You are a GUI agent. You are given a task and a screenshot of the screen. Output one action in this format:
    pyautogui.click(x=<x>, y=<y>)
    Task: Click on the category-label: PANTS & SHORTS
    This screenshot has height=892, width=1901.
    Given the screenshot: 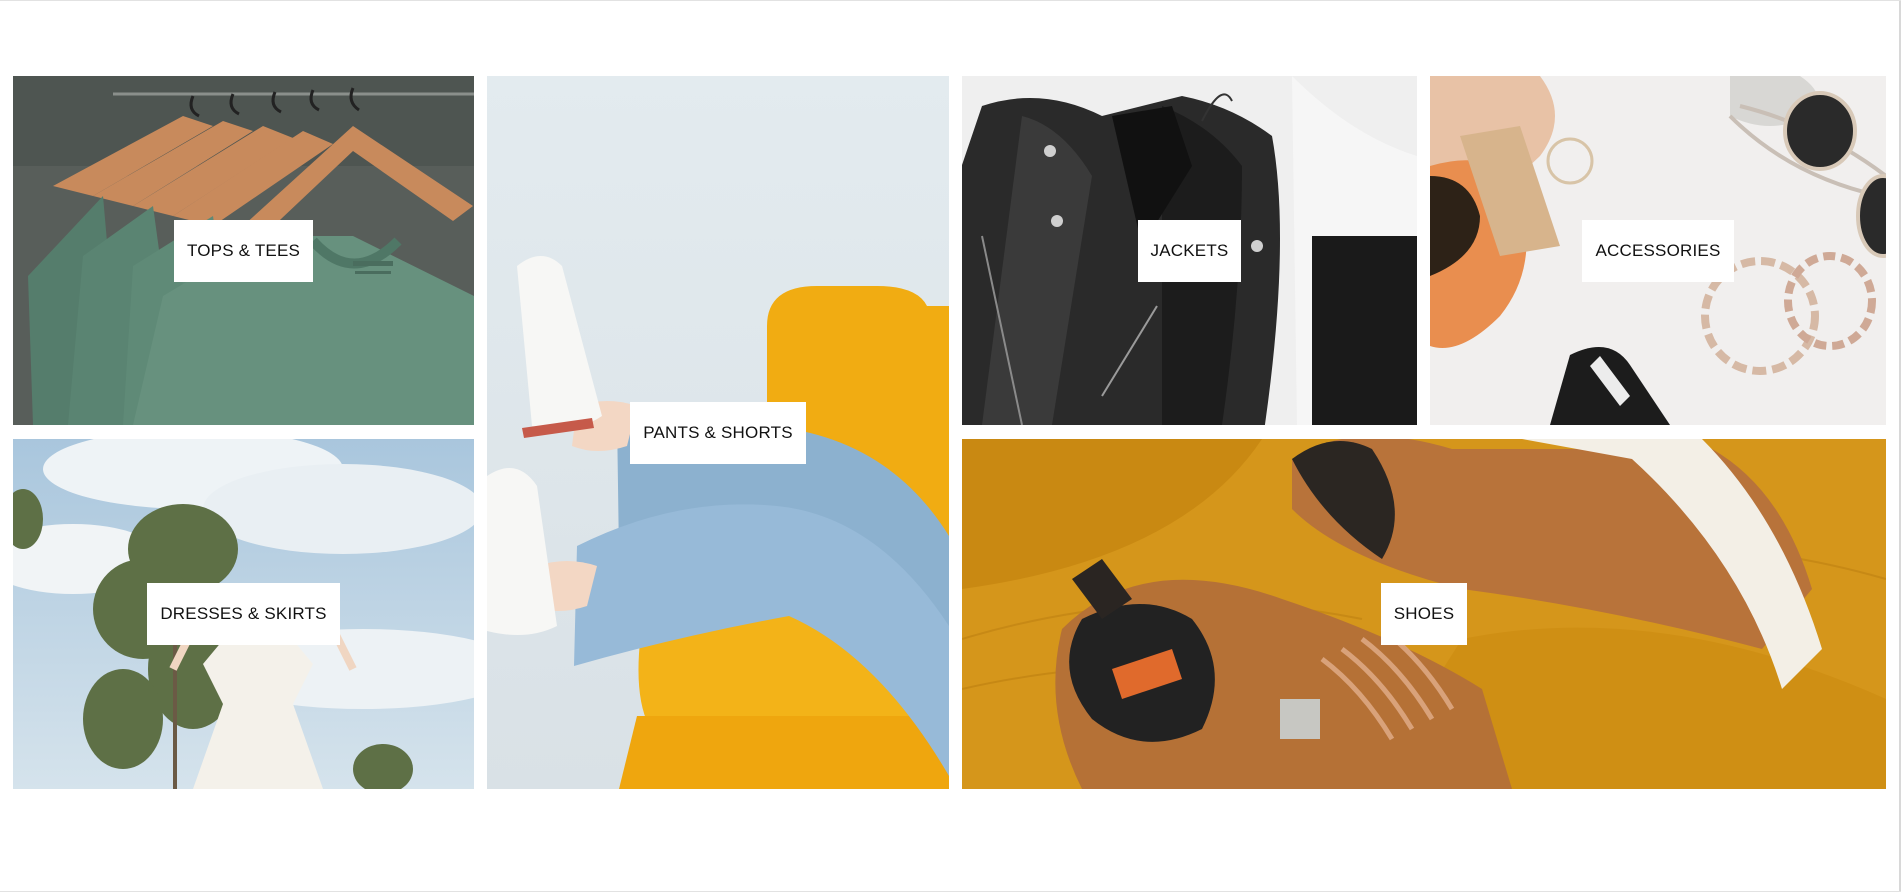 What is the action you would take?
    pyautogui.click(x=718, y=432)
    